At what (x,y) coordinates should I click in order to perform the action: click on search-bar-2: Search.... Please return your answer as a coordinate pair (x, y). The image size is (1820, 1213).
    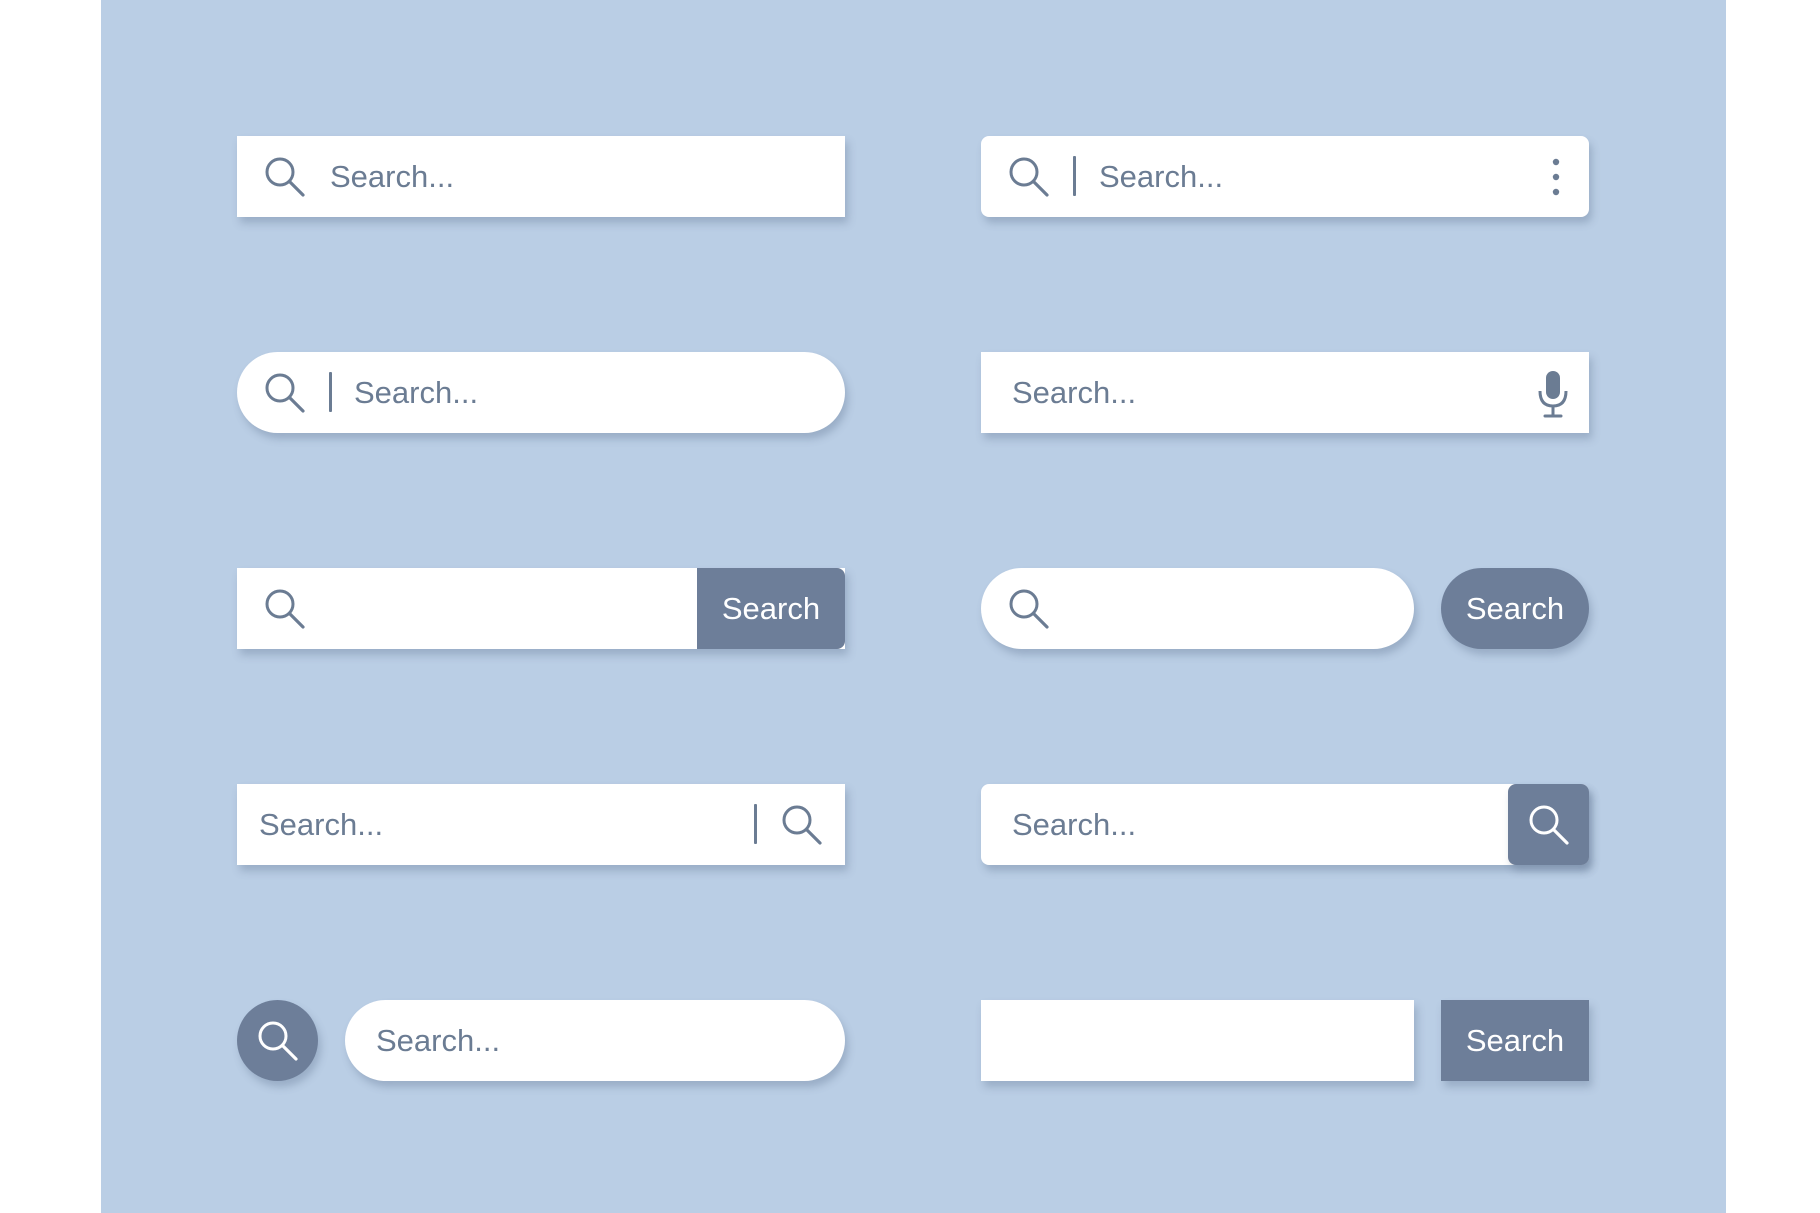
    Looking at the image, I should click on (1285, 176).